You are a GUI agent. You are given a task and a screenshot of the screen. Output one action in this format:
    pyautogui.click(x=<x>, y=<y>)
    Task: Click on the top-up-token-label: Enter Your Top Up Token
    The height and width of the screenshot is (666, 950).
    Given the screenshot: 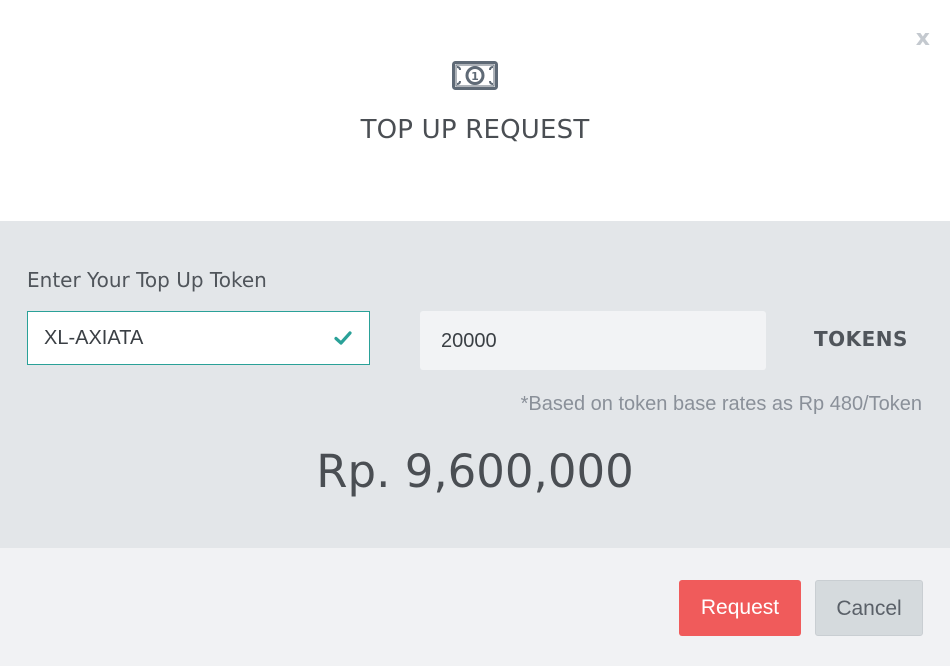 What is the action you would take?
    pyautogui.click(x=147, y=280)
    